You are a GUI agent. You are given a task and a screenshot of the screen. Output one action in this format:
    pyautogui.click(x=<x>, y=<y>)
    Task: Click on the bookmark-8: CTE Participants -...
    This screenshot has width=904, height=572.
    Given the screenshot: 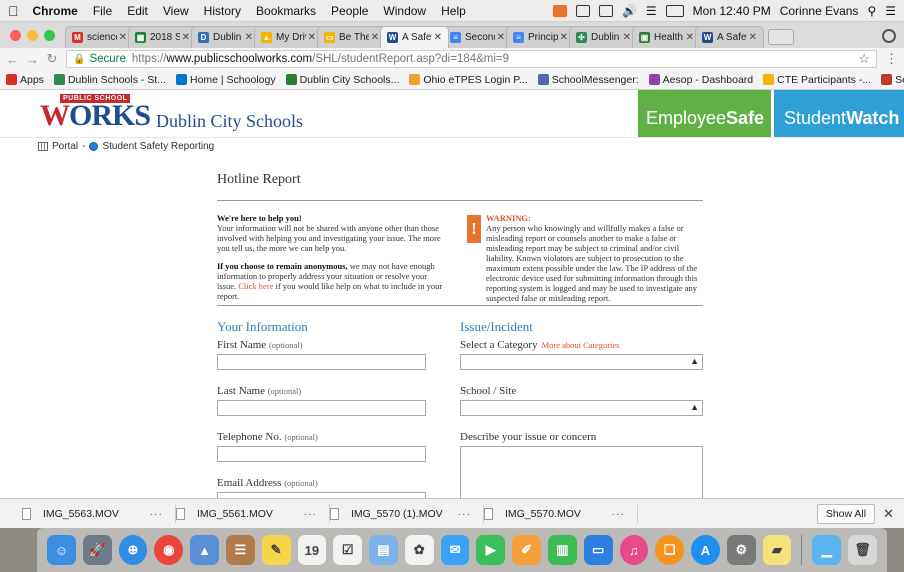 What is the action you would take?
    pyautogui.click(x=817, y=80)
    